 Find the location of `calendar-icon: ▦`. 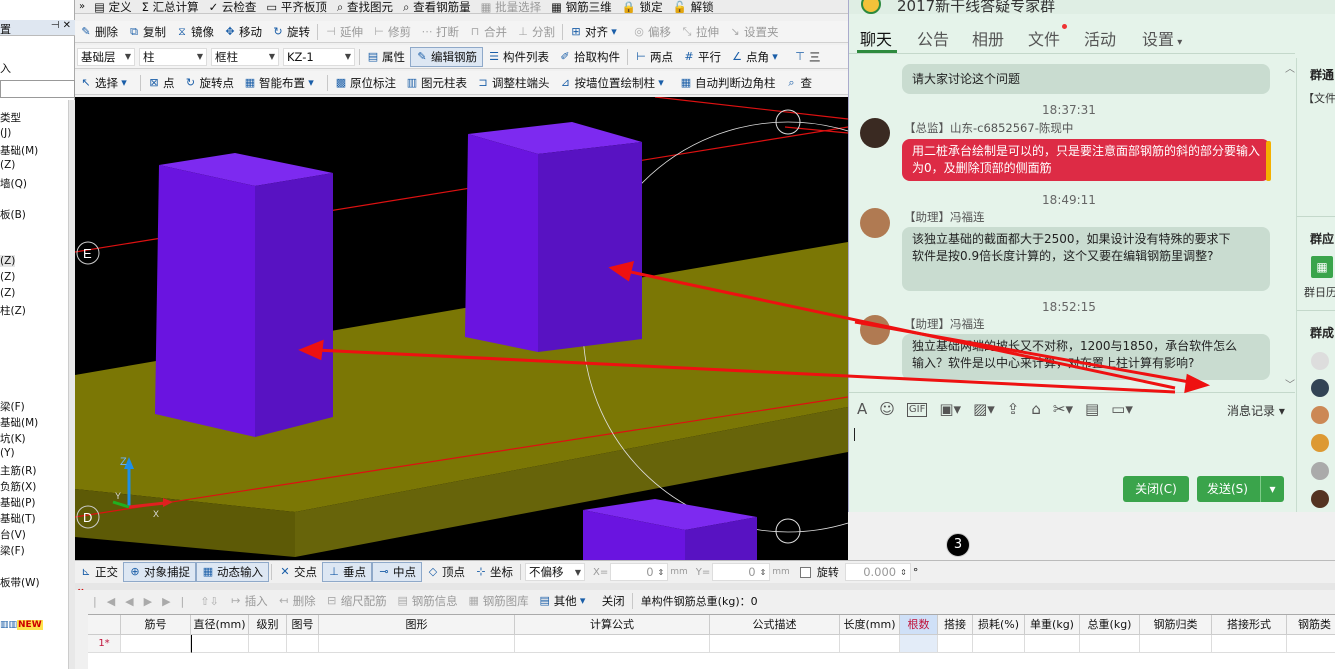

calendar-icon: ▦ is located at coordinates (1322, 267).